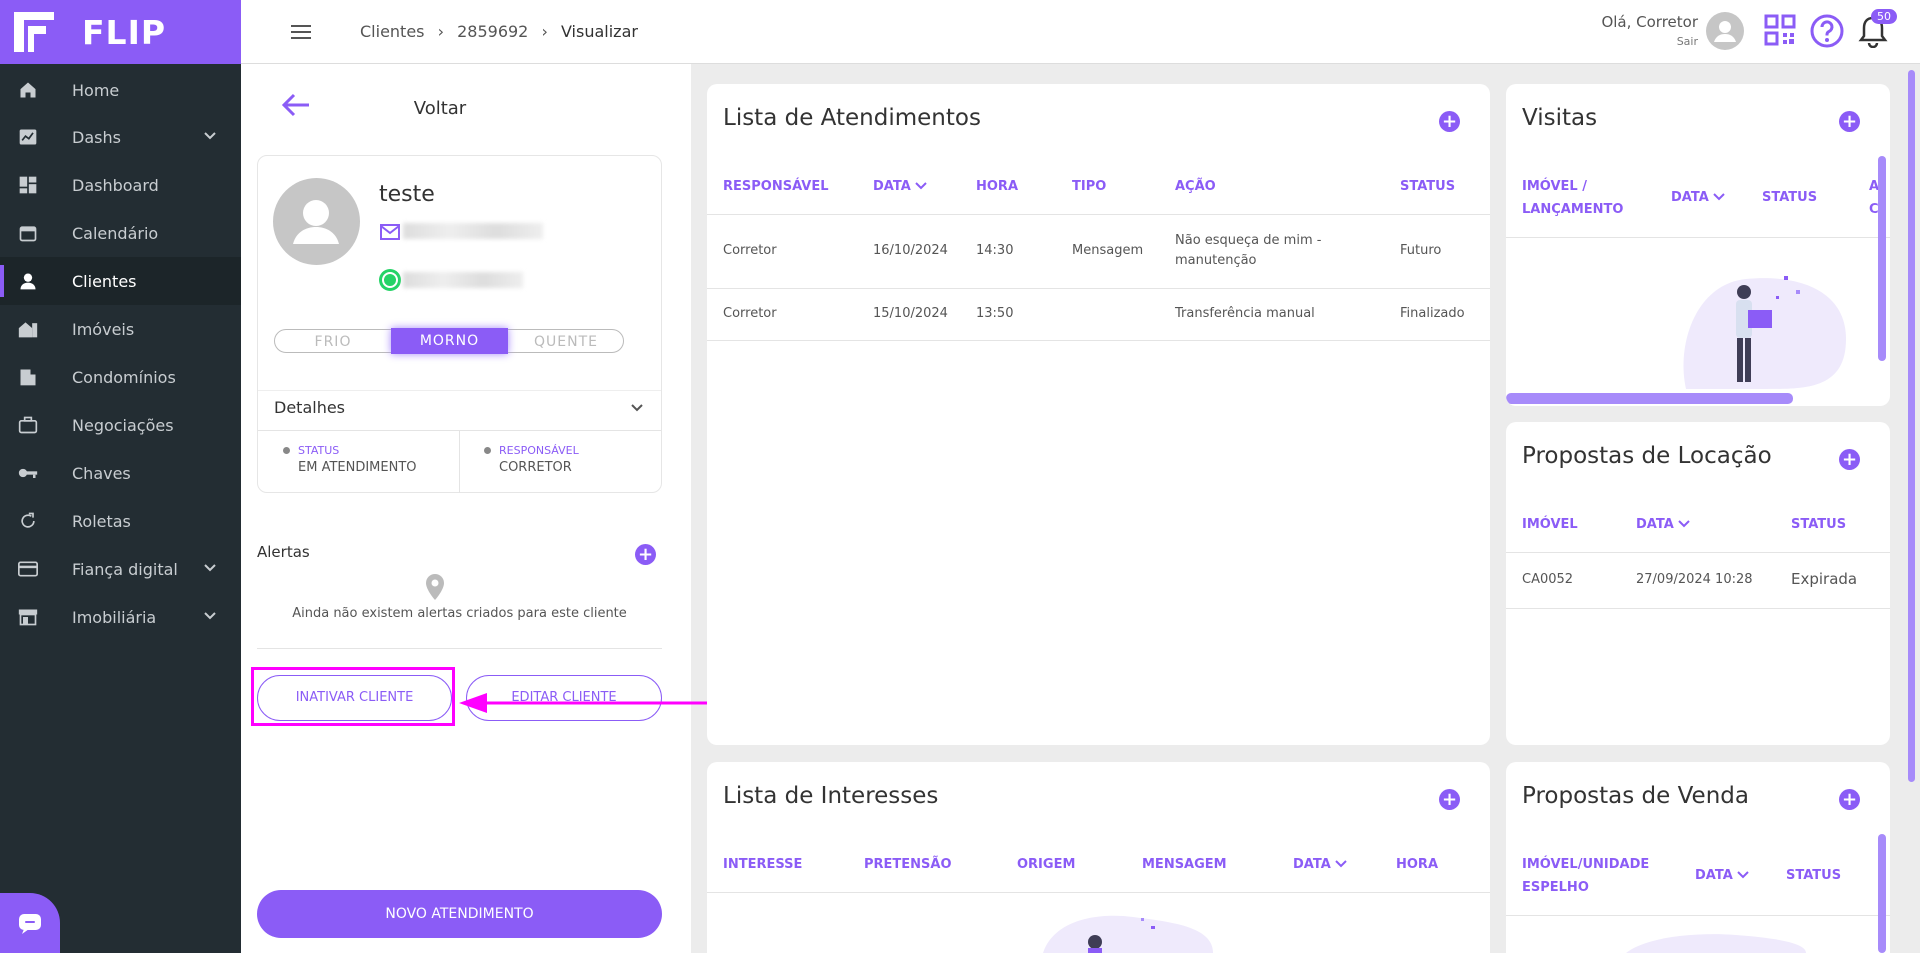 Image resolution: width=1920 pixels, height=953 pixels. I want to click on nav-item-dashboard: Dashboard, so click(120, 185).